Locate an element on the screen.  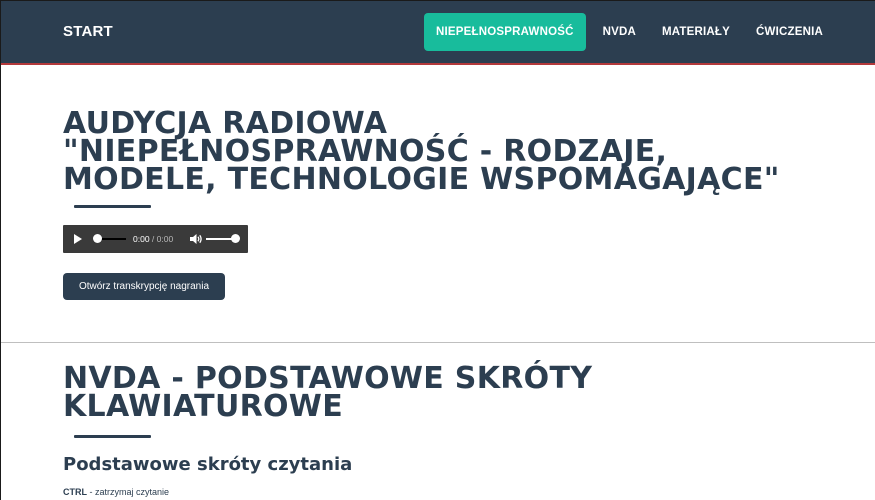
volume-icon is located at coordinates (196, 239).